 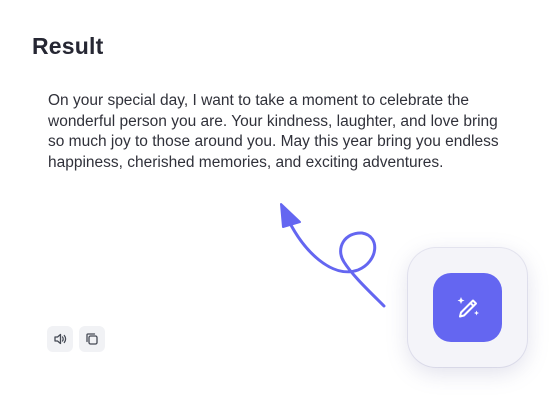 I want to click on copy-icon, so click(x=92, y=339).